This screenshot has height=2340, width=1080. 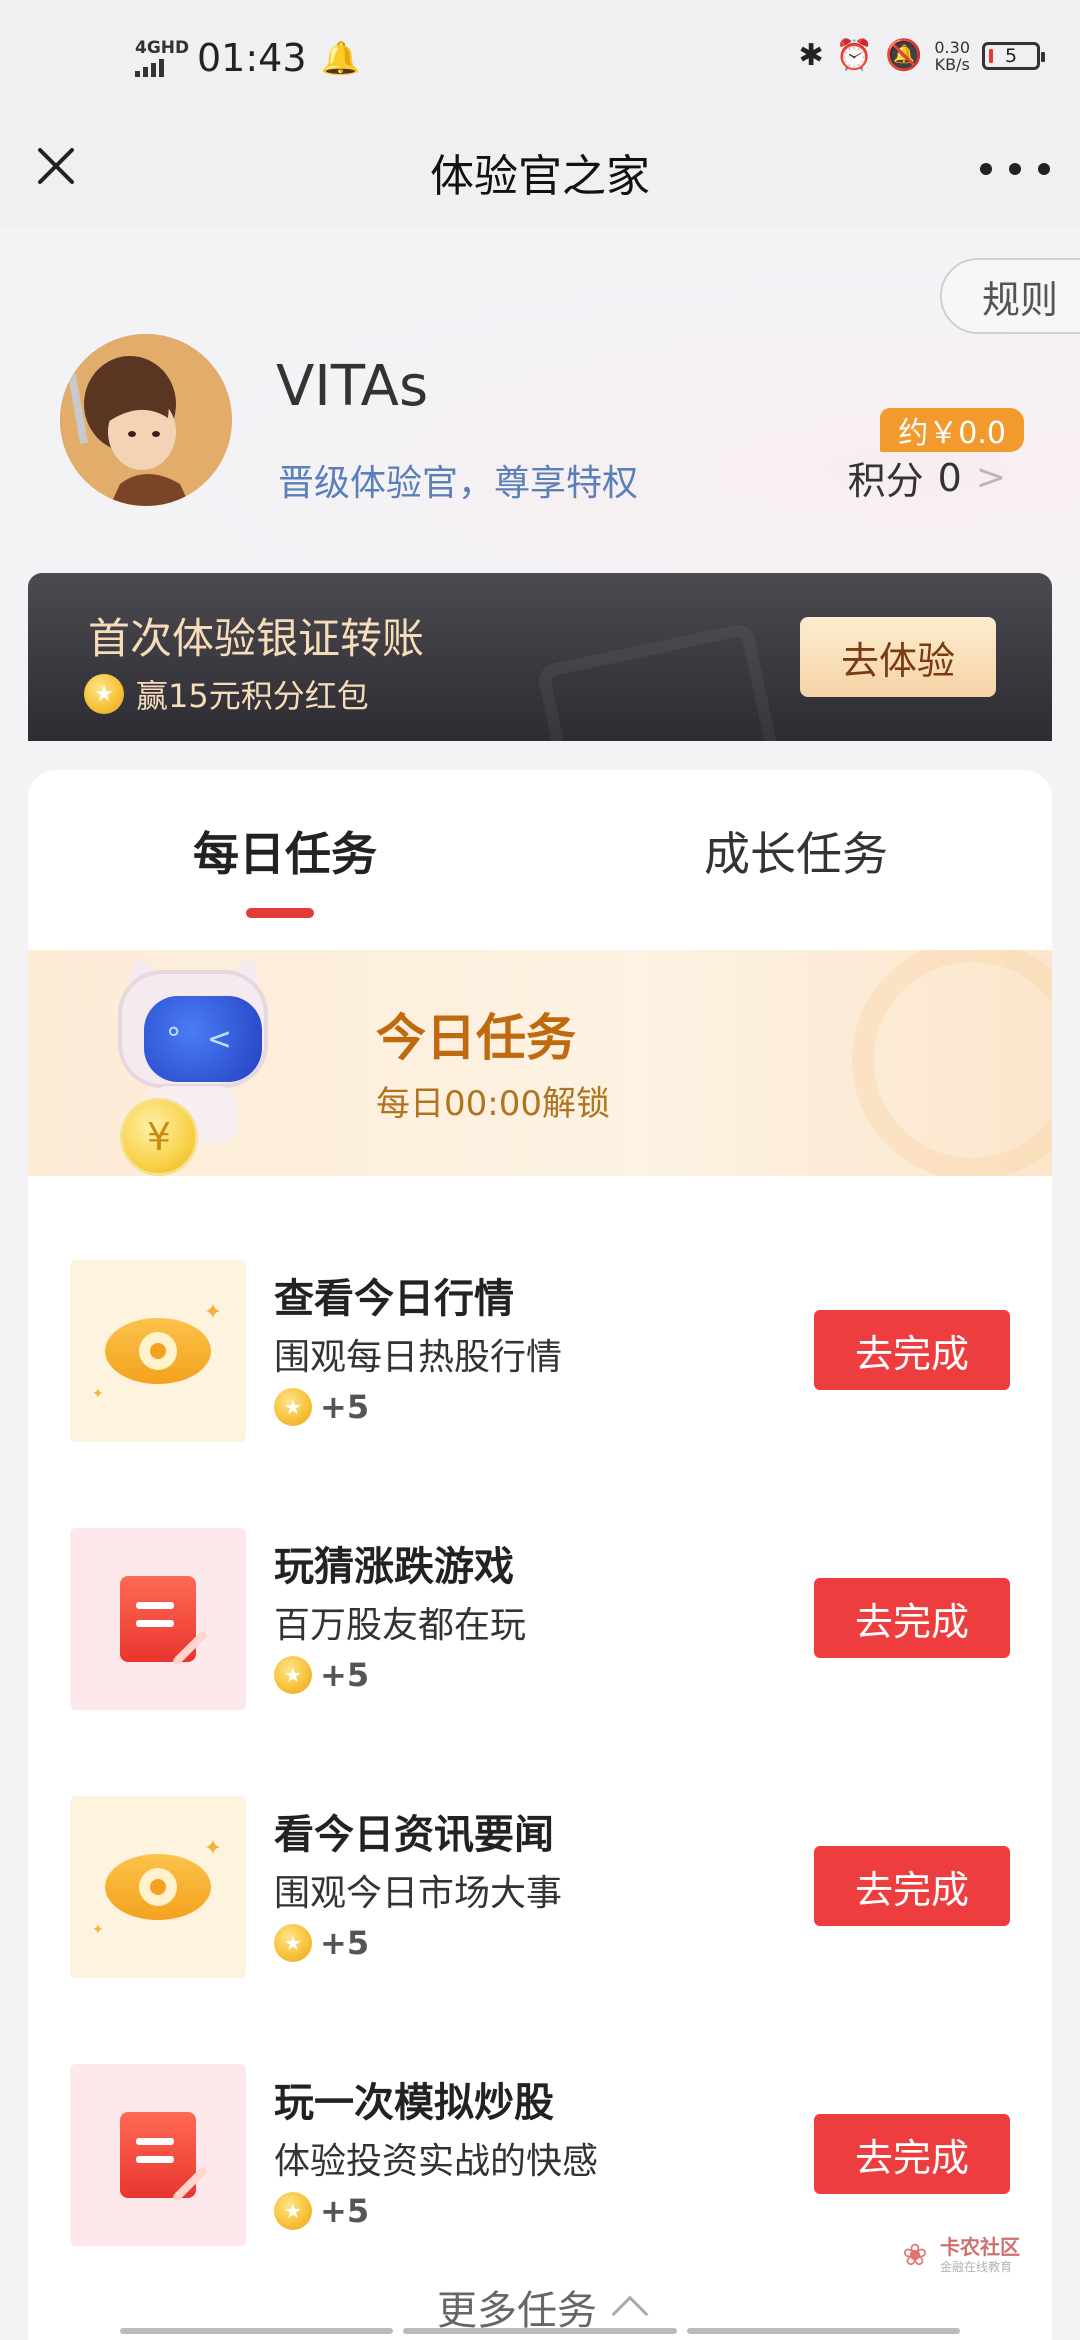 What do you see at coordinates (159, 67) in the screenshot?
I see `signal-icon` at bounding box center [159, 67].